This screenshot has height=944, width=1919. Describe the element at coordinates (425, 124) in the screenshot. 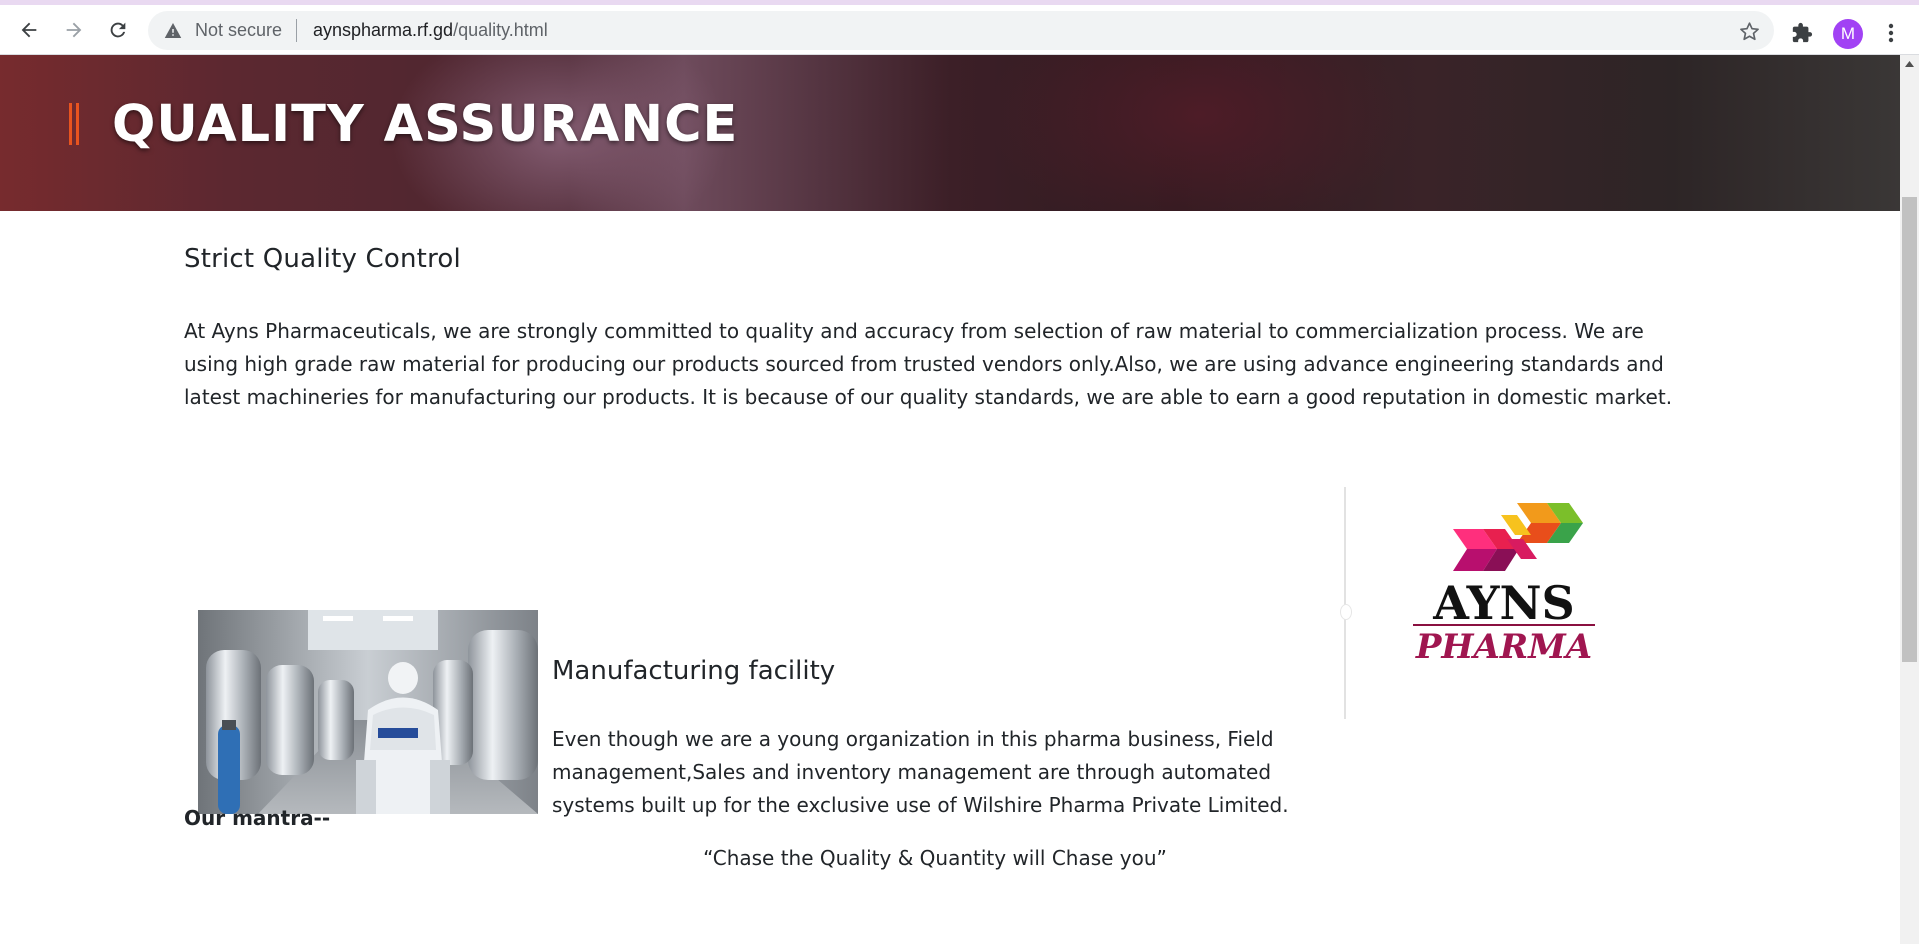

I see `banner-title: QUALITY ASSURANCE` at that location.